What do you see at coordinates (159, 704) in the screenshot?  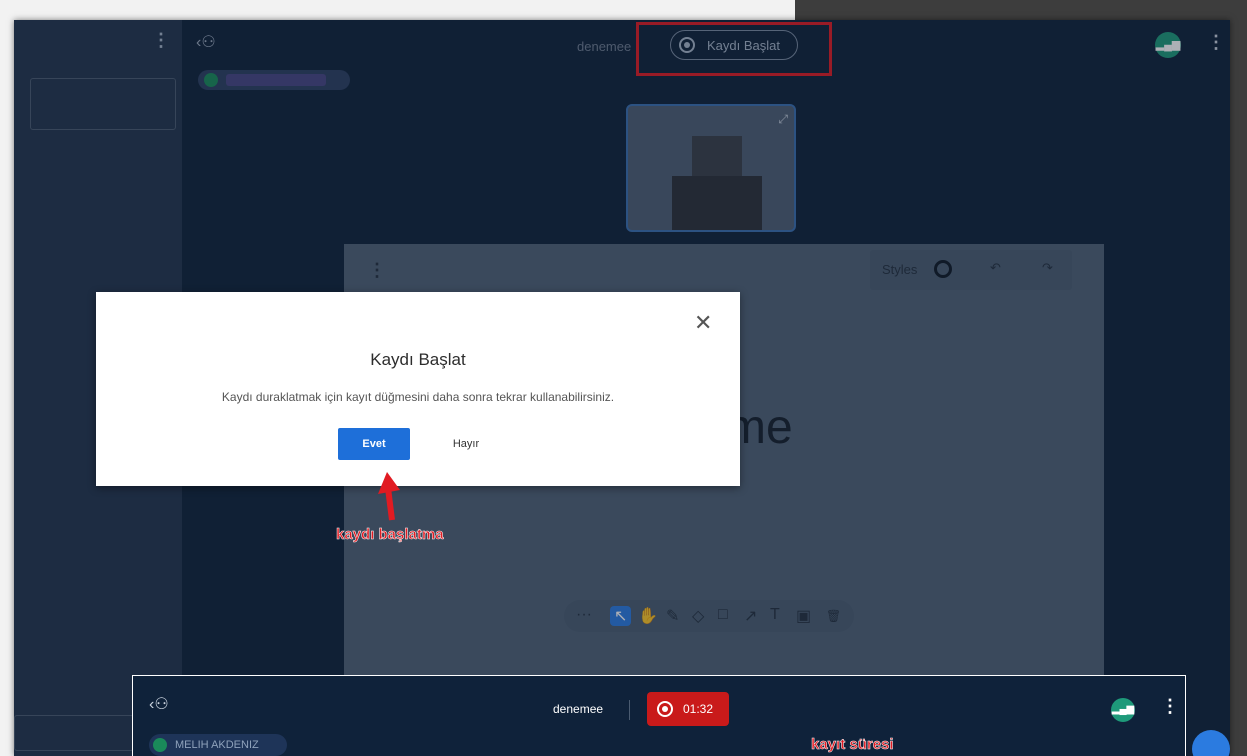 I see `users-toggle-icon: ‹⚇` at bounding box center [159, 704].